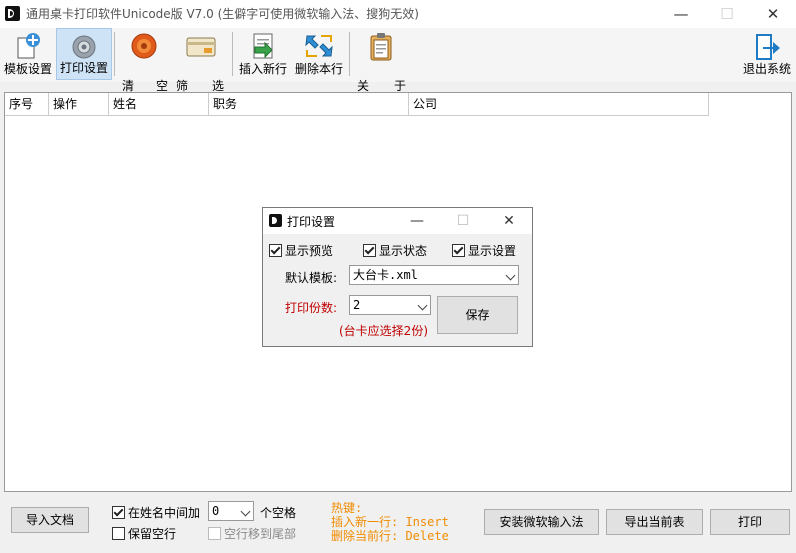 The image size is (796, 553). What do you see at coordinates (318, 69) in the screenshot?
I see `delete-row-label: 删除本行` at bounding box center [318, 69].